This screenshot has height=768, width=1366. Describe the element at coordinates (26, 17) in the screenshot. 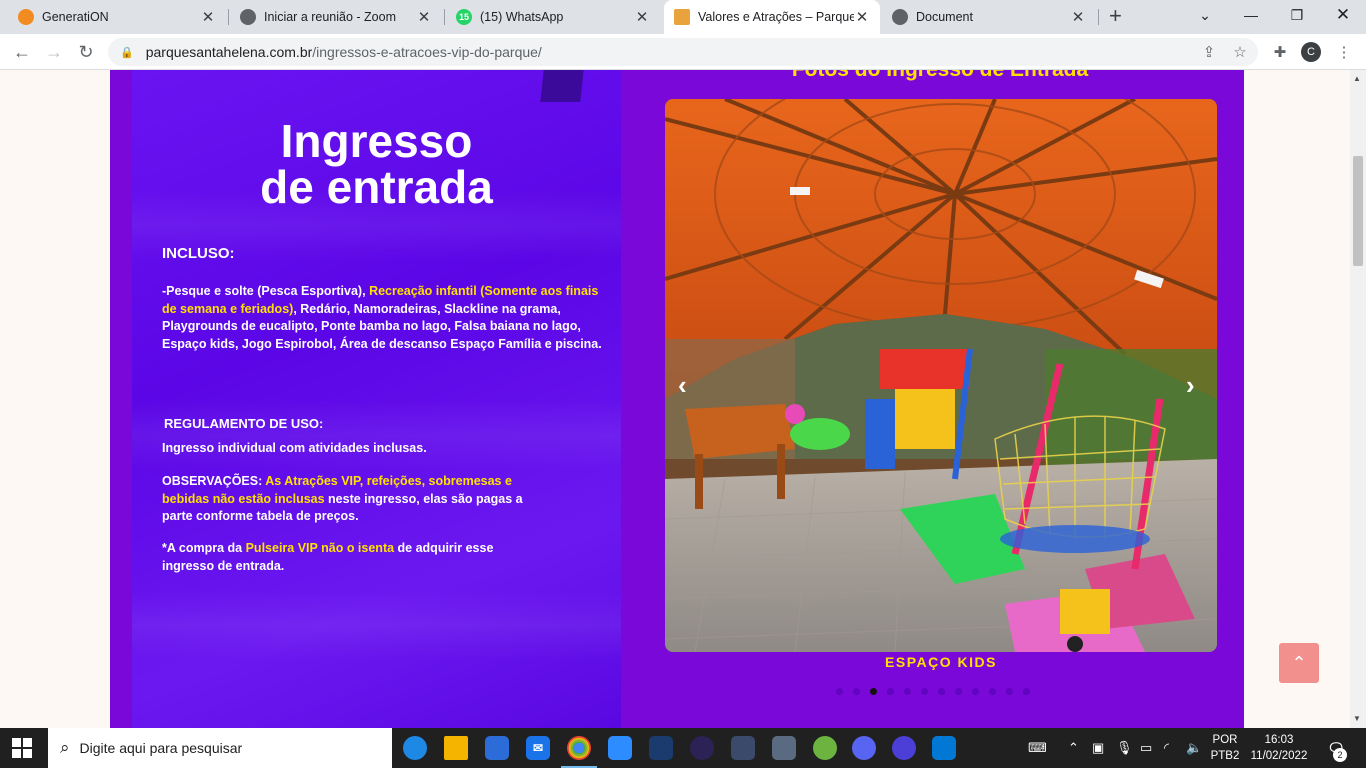

I see `generation-favicon-icon` at that location.